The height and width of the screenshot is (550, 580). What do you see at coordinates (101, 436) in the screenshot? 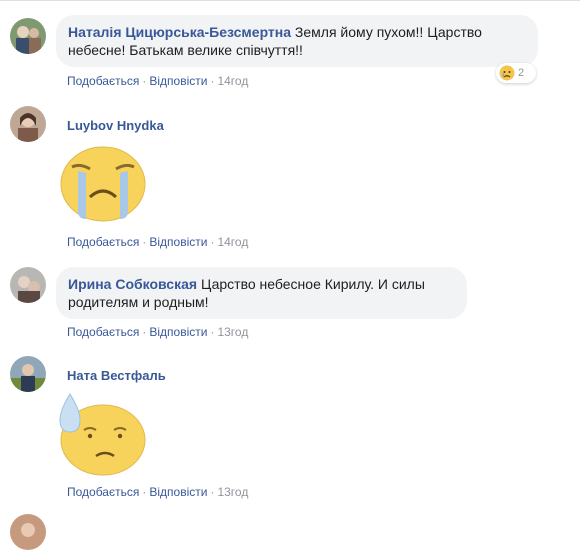
I see `sweat-drop-face-sticker` at bounding box center [101, 436].